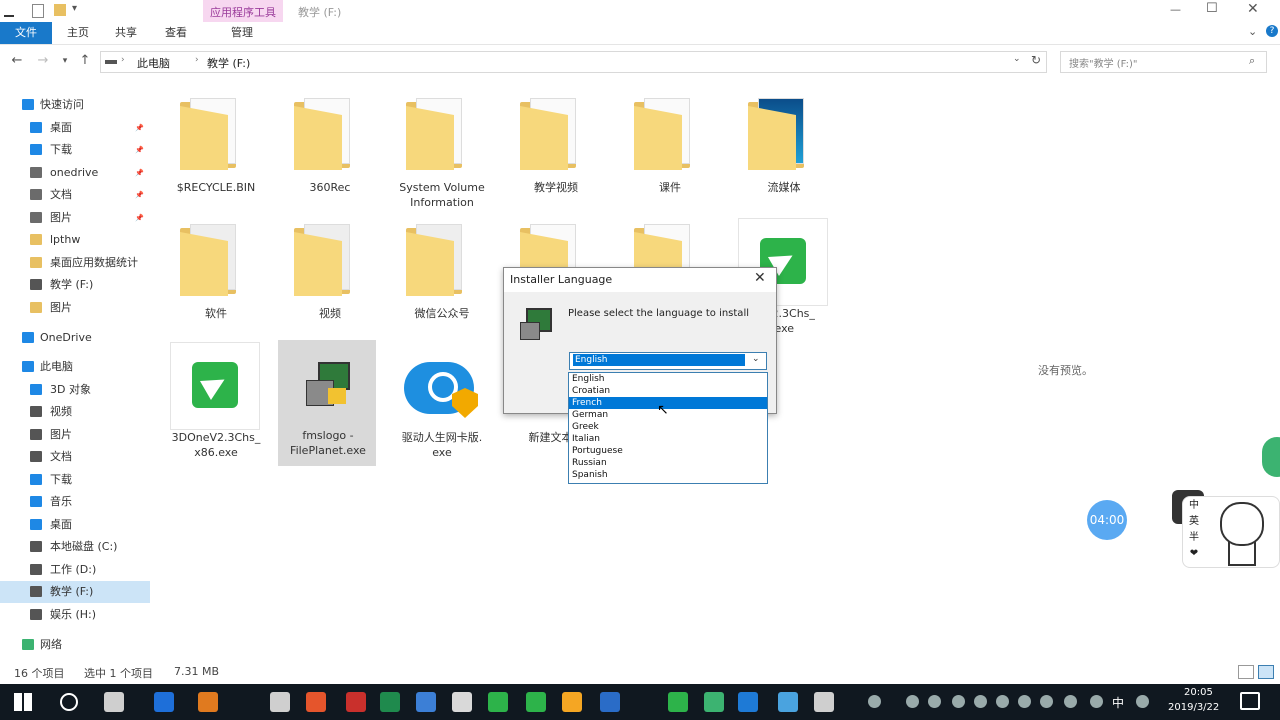  I want to click on qat-dropdown-icon: ▾, so click(74, 8).